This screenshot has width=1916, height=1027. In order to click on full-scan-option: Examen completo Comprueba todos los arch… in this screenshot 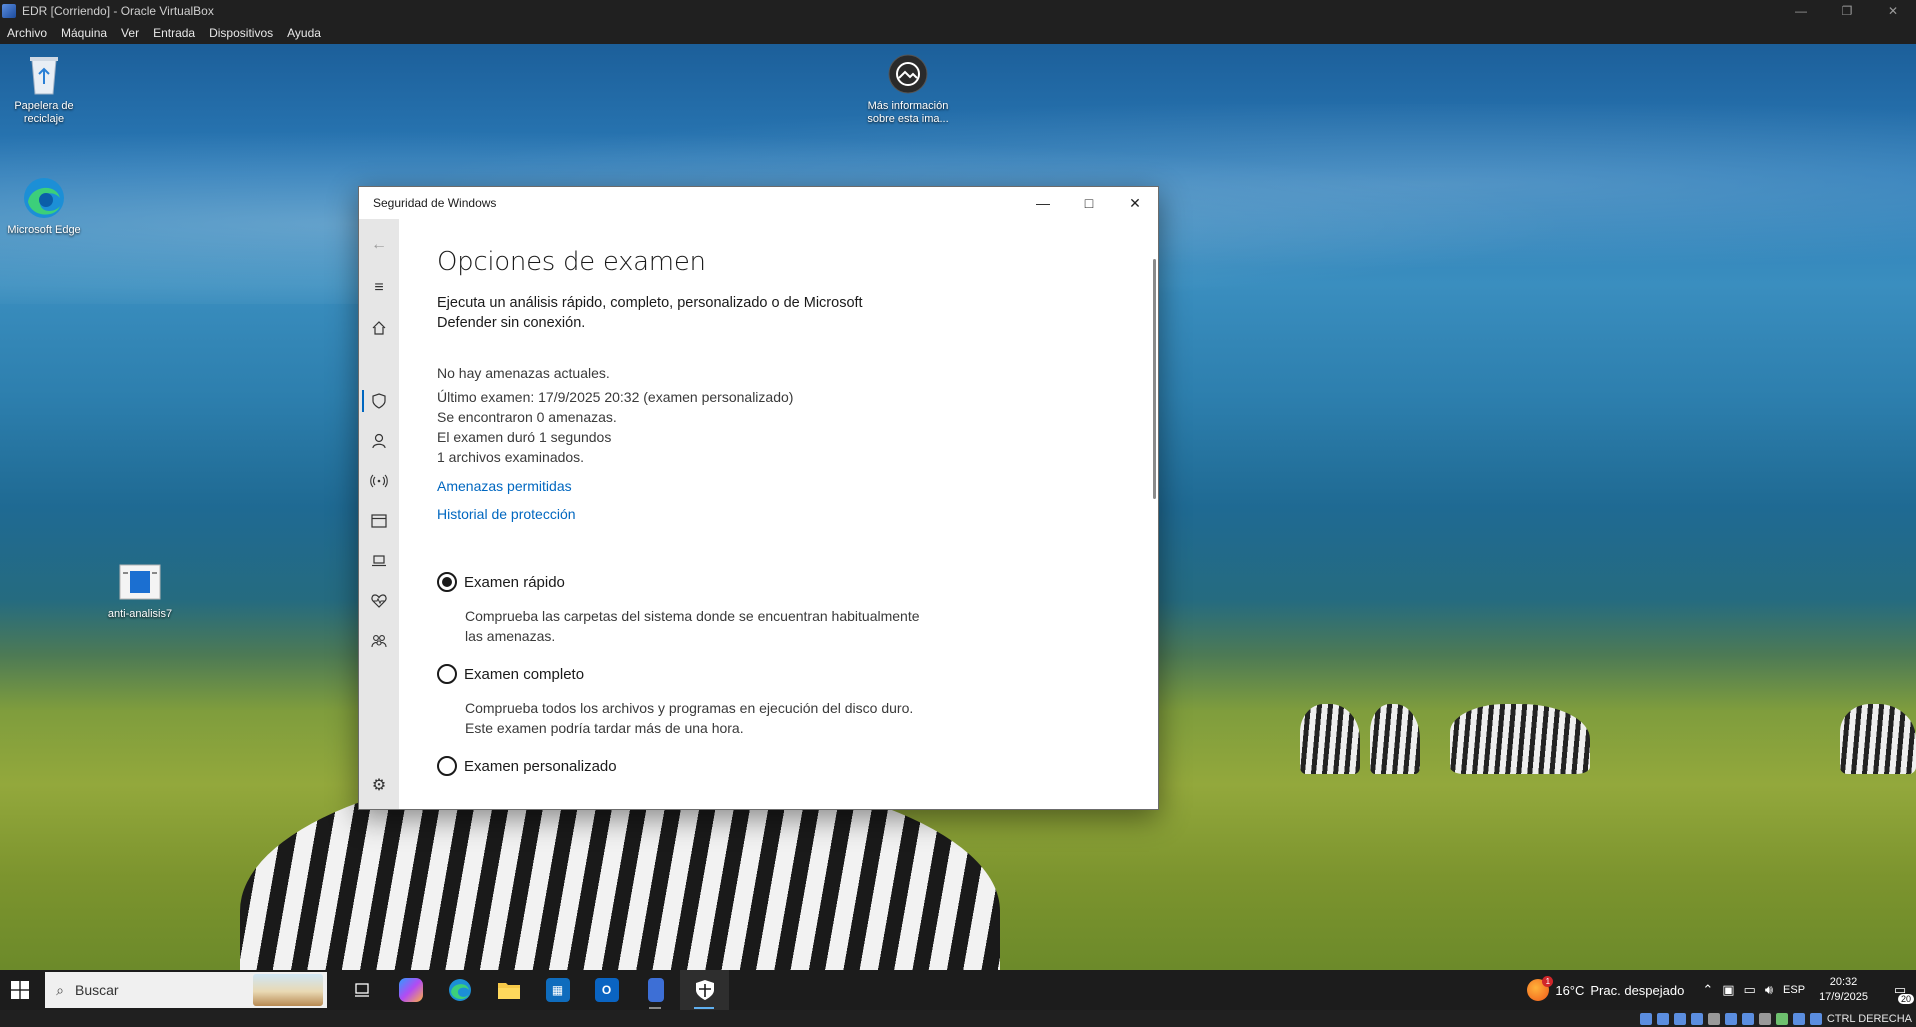, I will do `click(797, 701)`.